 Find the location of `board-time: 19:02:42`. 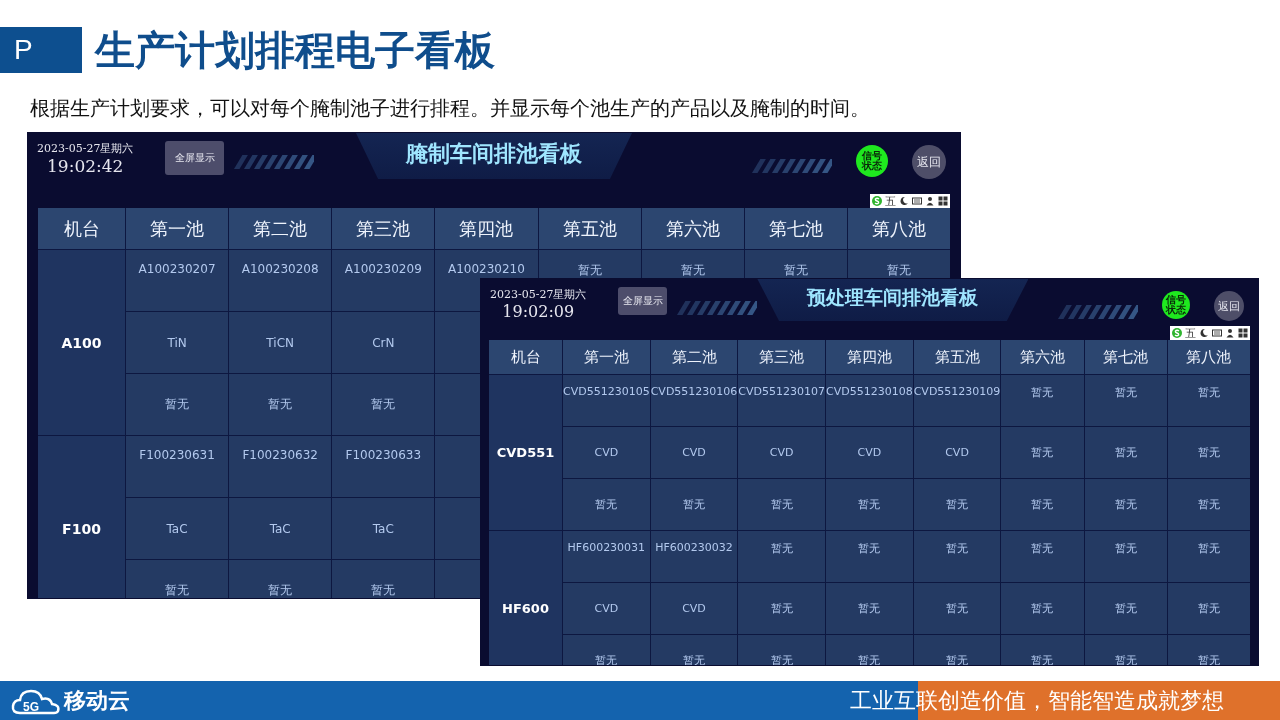

board-time: 19:02:42 is located at coordinates (85, 166).